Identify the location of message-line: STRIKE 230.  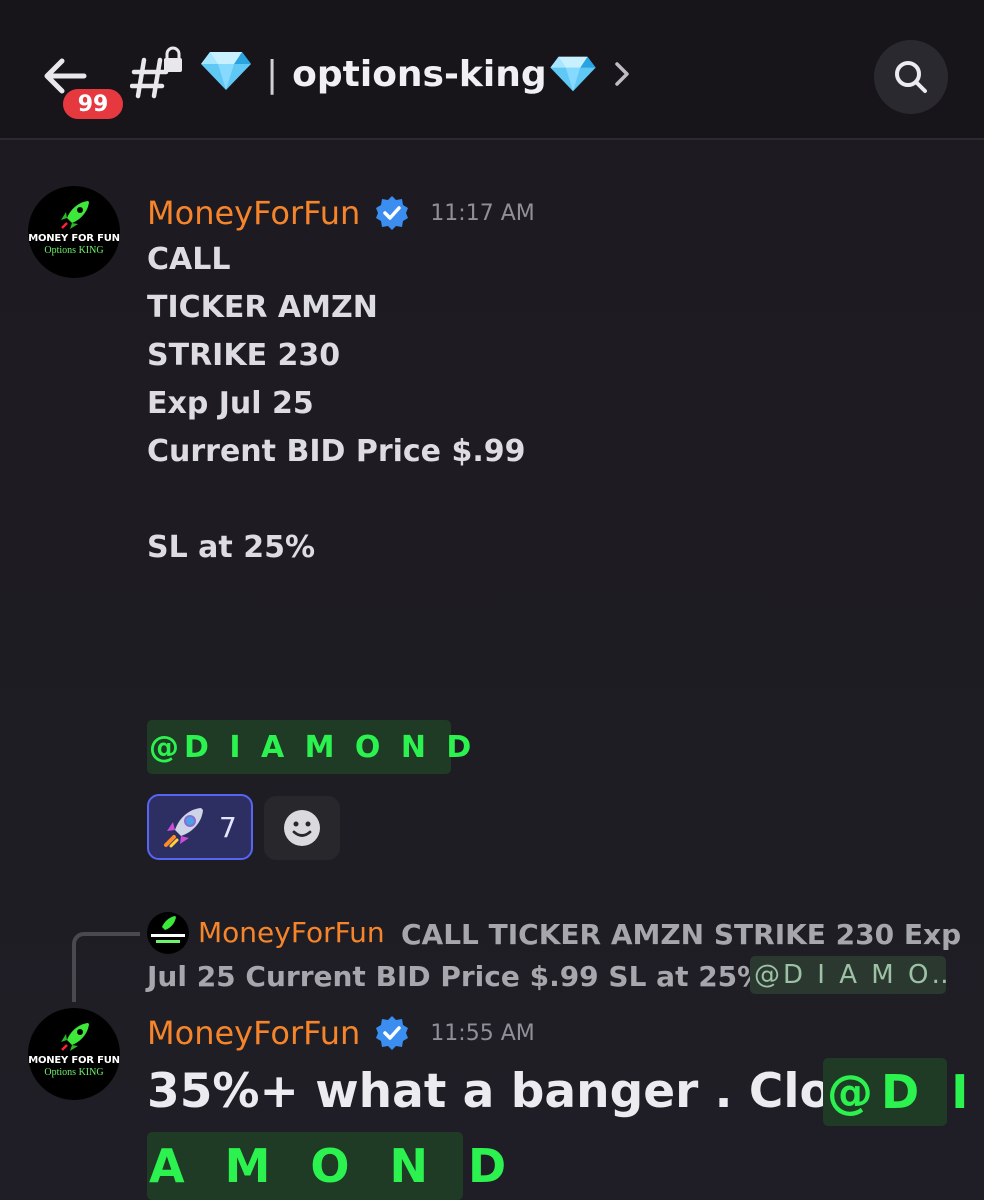
(244, 355).